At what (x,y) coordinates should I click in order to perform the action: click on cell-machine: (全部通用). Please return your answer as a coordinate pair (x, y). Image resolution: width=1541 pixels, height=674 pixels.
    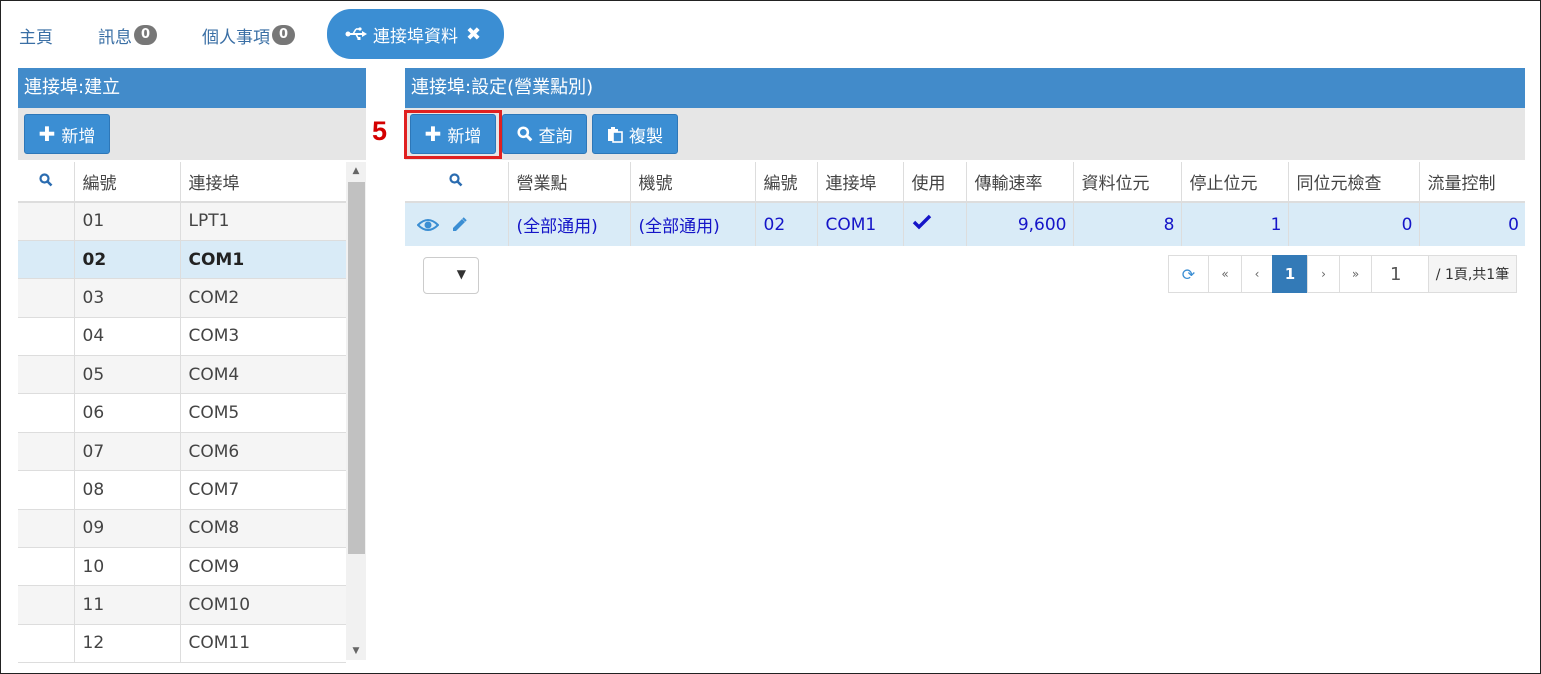
    Looking at the image, I should click on (693, 224).